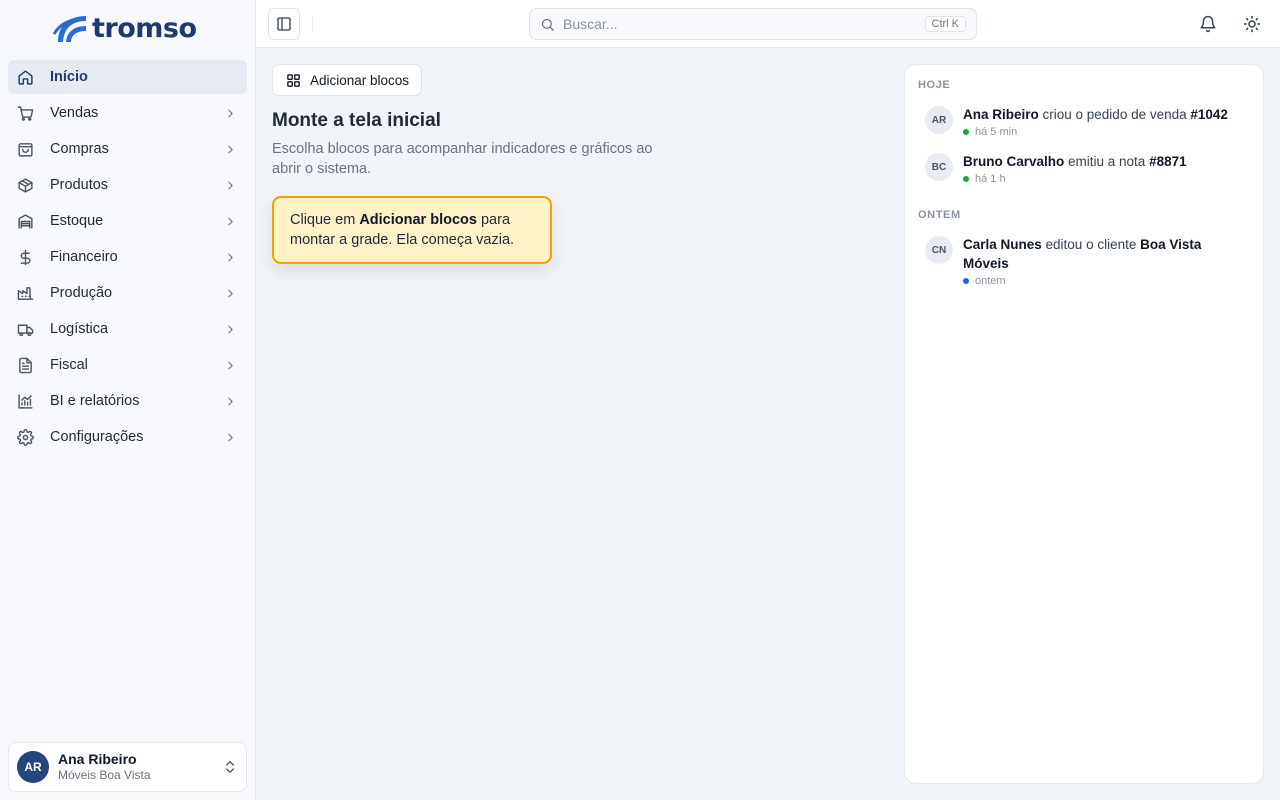 This screenshot has height=800, width=1280. Describe the element at coordinates (127, 185) in the screenshot. I see `sidebar-item-produtos: Produtos` at that location.